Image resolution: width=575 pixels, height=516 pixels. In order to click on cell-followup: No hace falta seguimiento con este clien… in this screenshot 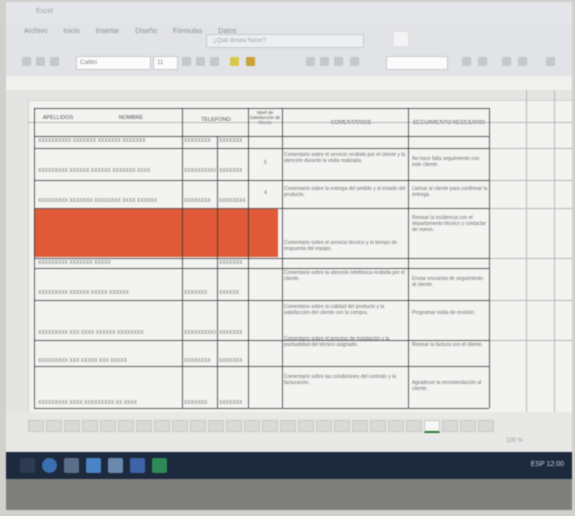, I will do `click(450, 166)`.